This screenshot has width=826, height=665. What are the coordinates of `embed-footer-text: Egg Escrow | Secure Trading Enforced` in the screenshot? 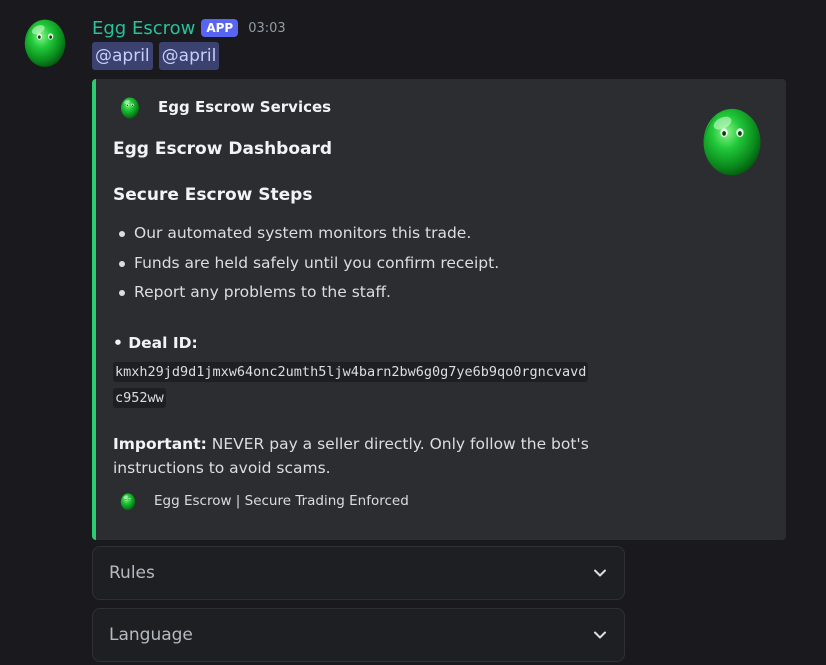 It's located at (281, 501).